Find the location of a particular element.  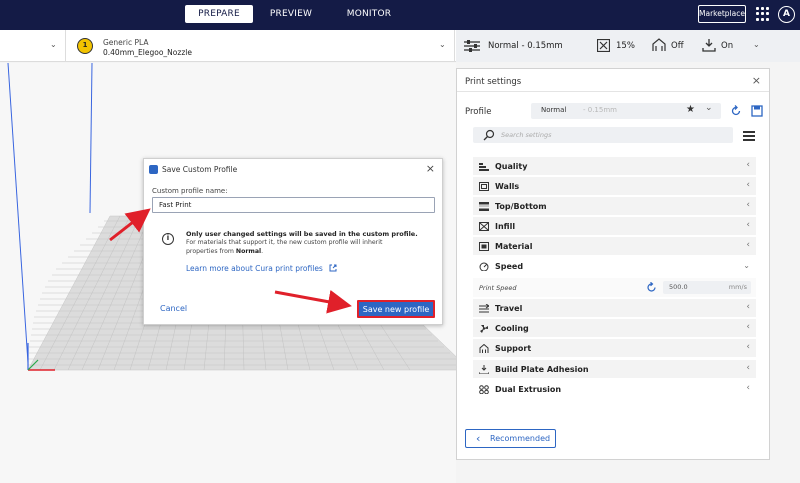

category-label: Dual Extrusion is located at coordinates (528, 389).